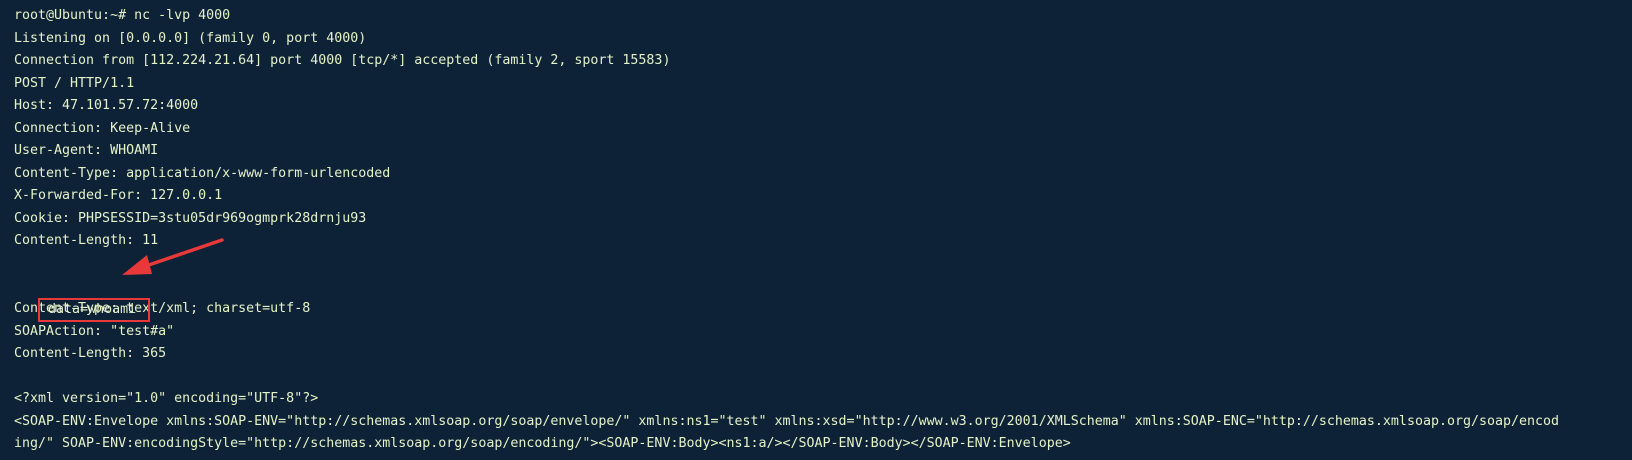 This screenshot has height=460, width=1632. What do you see at coordinates (166, 399) in the screenshot?
I see `terminal-line: <?xml version="1.0" encoding="UTF-8"?>` at bounding box center [166, 399].